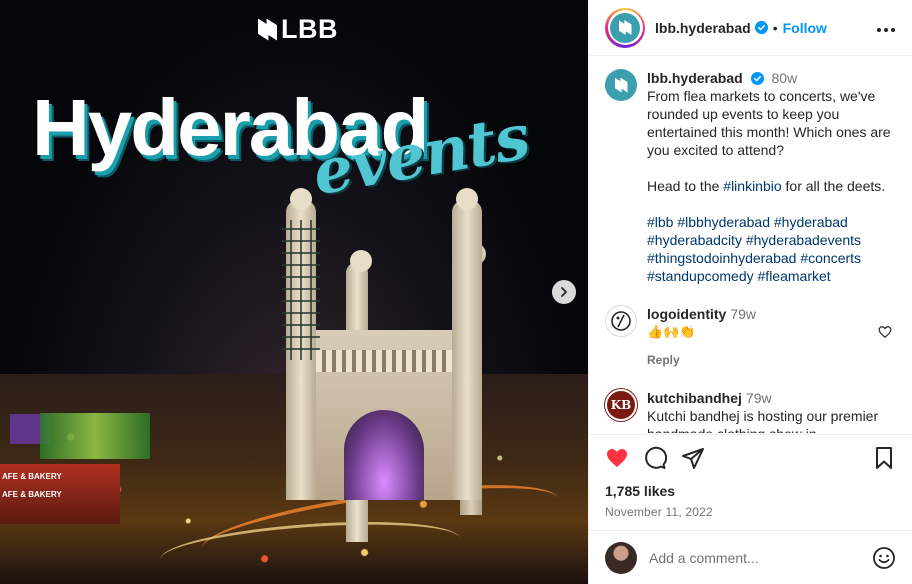 This screenshot has width=912, height=584. I want to click on like-count: 1,785 likes, so click(750, 491).